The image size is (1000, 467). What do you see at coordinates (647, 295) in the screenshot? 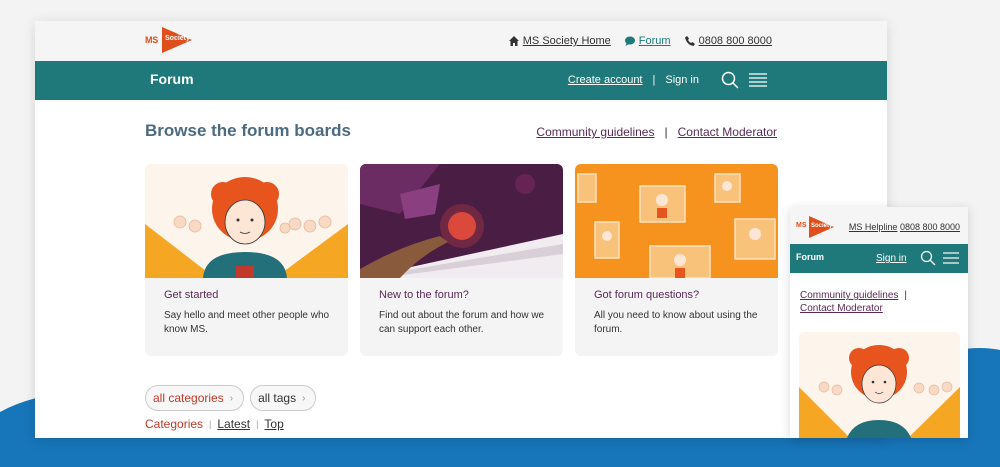
I see `card-title: Got forum questions?` at bounding box center [647, 295].